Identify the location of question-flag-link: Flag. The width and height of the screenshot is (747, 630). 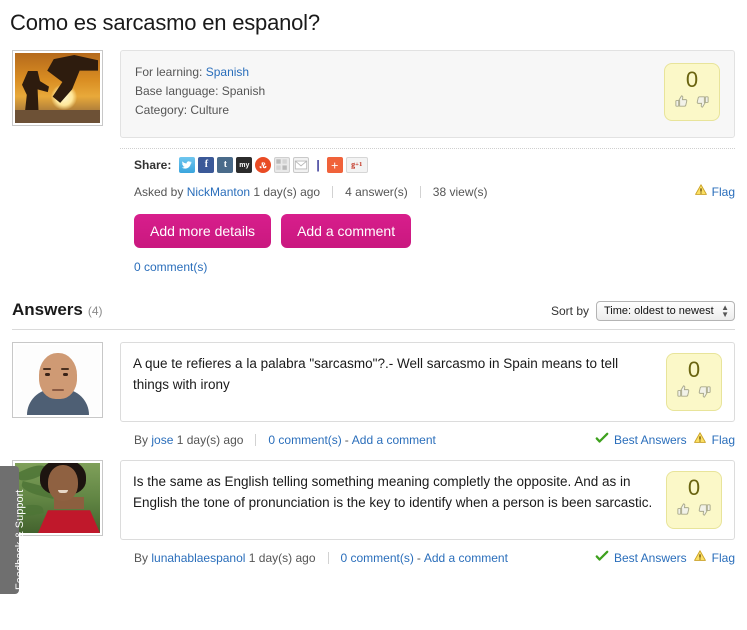
(714, 191).